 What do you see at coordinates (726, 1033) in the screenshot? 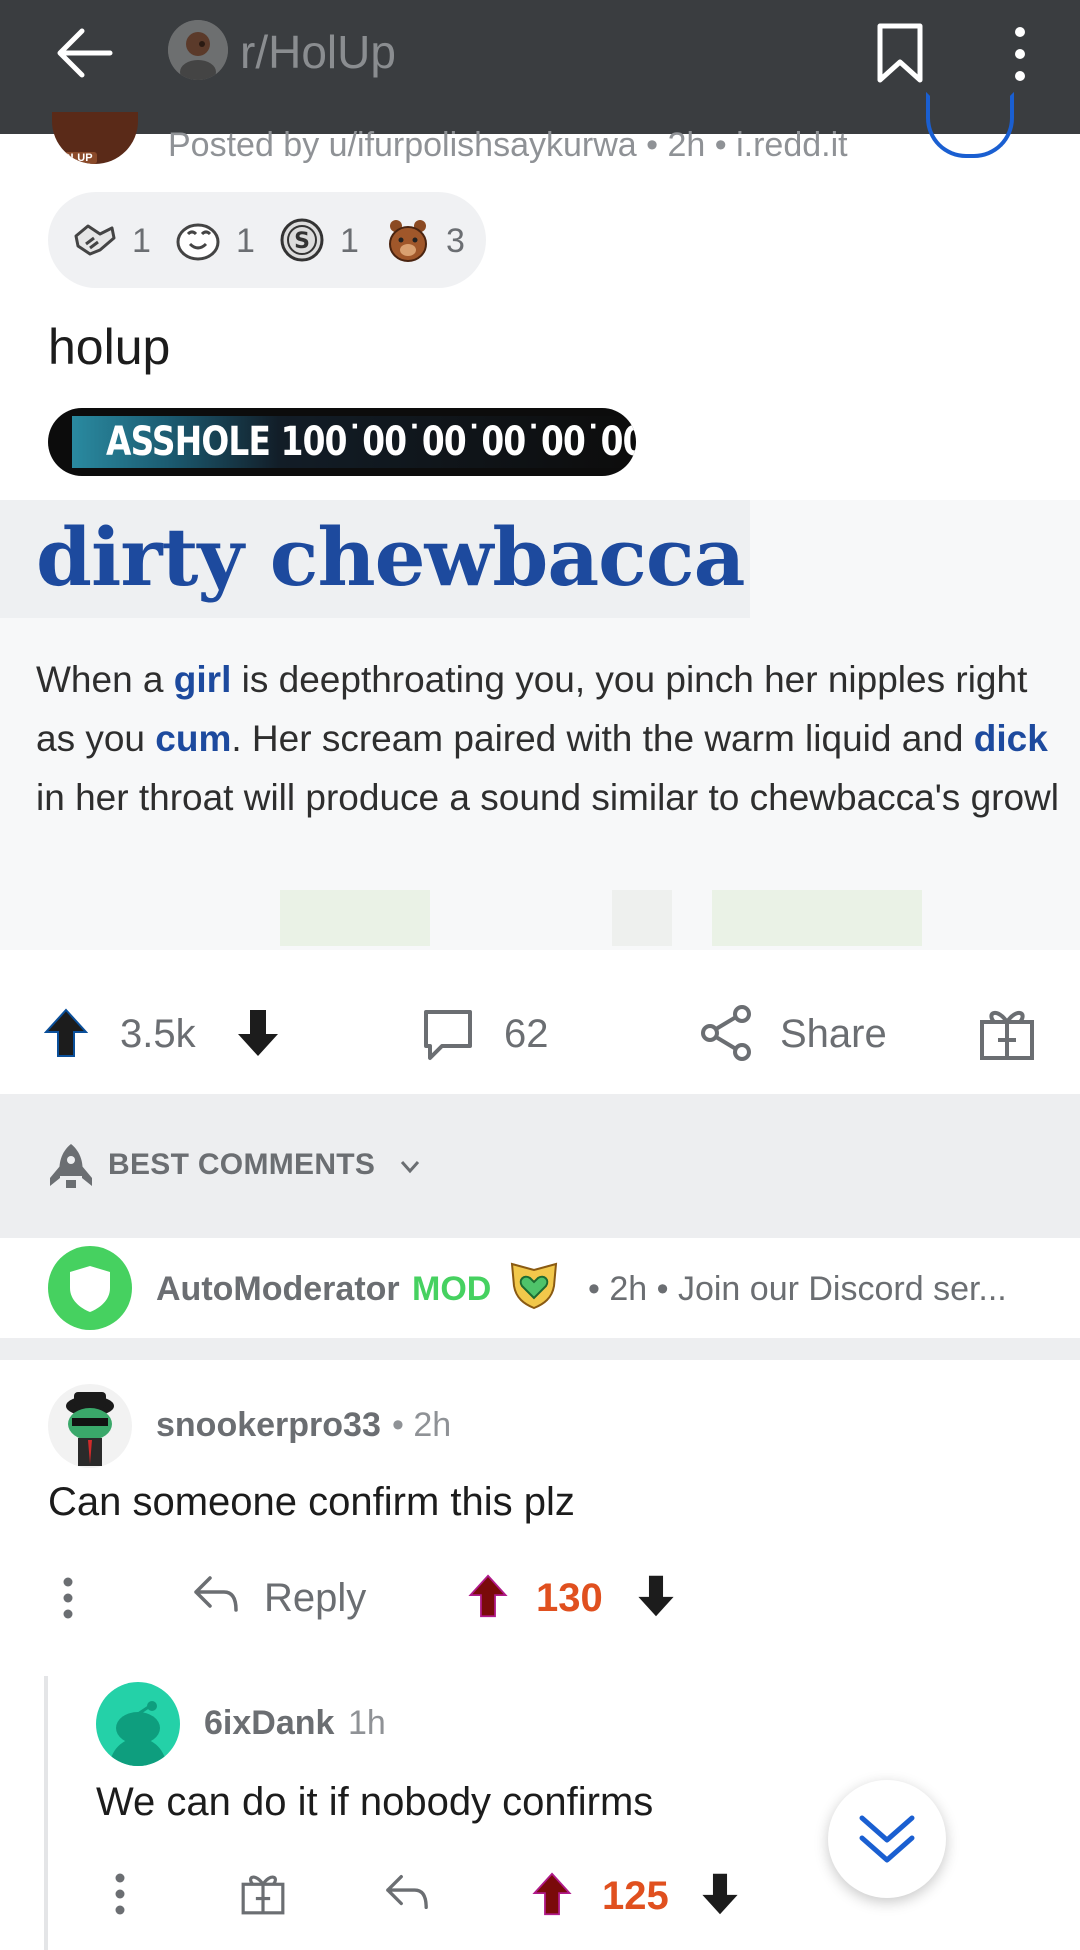
I see `share-icon` at bounding box center [726, 1033].